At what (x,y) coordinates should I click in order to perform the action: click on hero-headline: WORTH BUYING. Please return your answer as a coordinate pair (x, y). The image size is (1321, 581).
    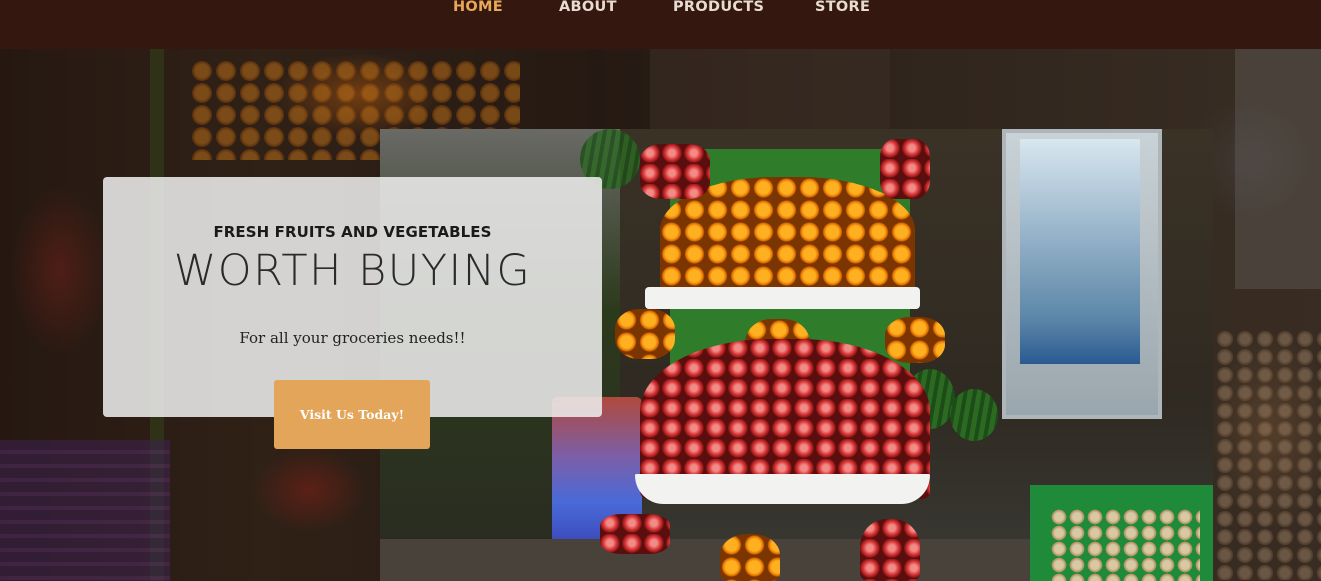
    Looking at the image, I should click on (352, 271).